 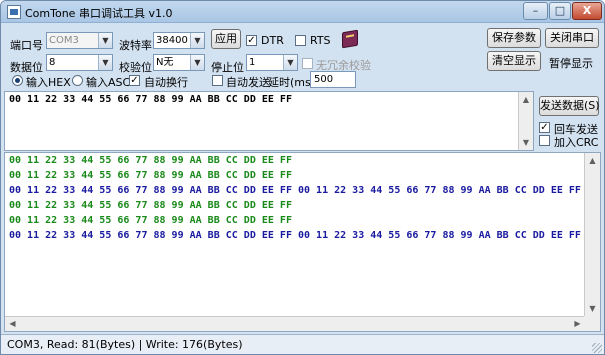 I want to click on scroll-left-icon: ◀, so click(x=12, y=324).